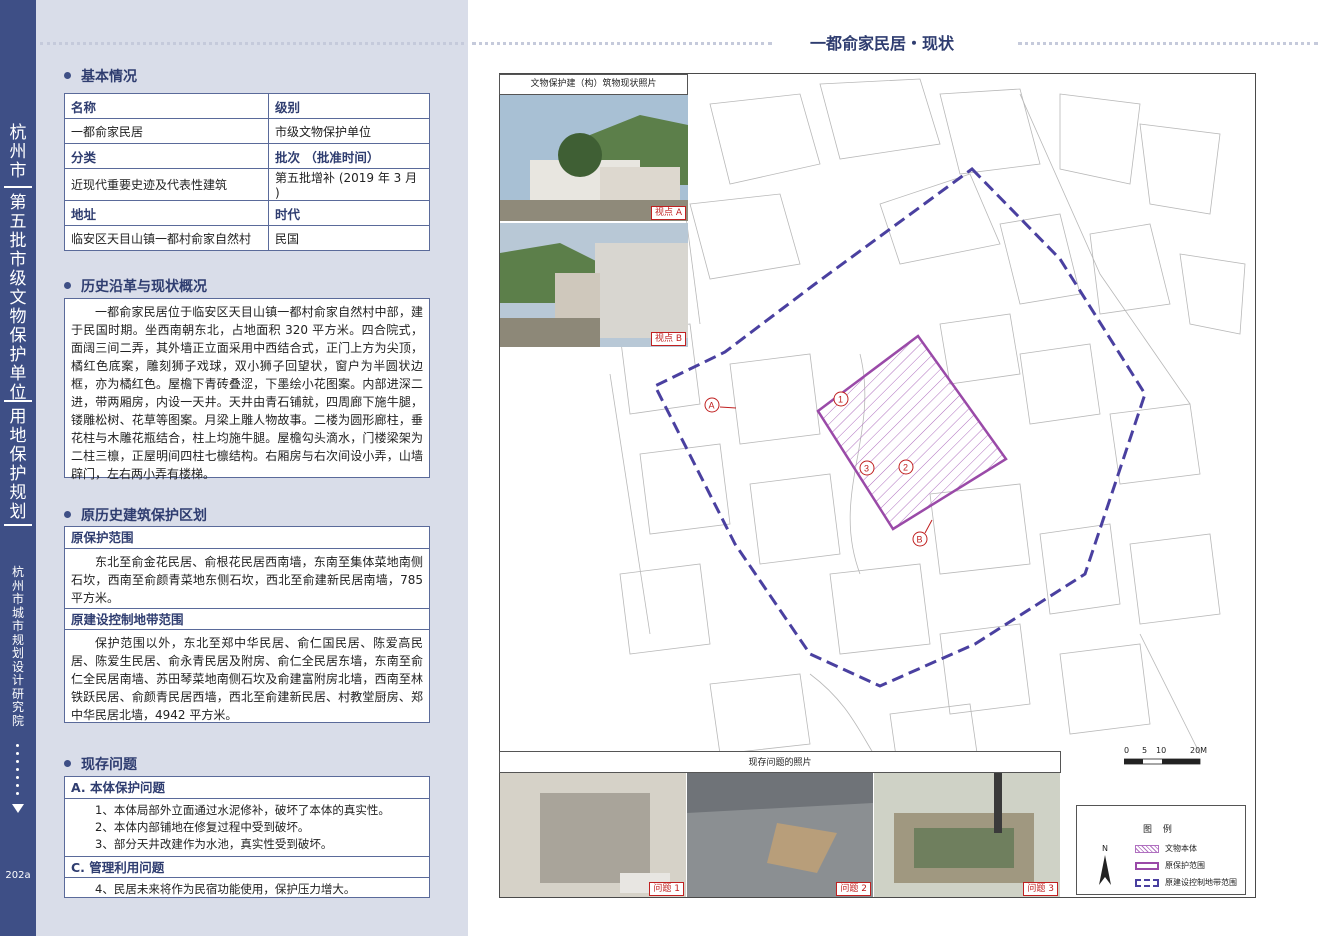  I want to click on photo-problem-2-image, so click(780, 835).